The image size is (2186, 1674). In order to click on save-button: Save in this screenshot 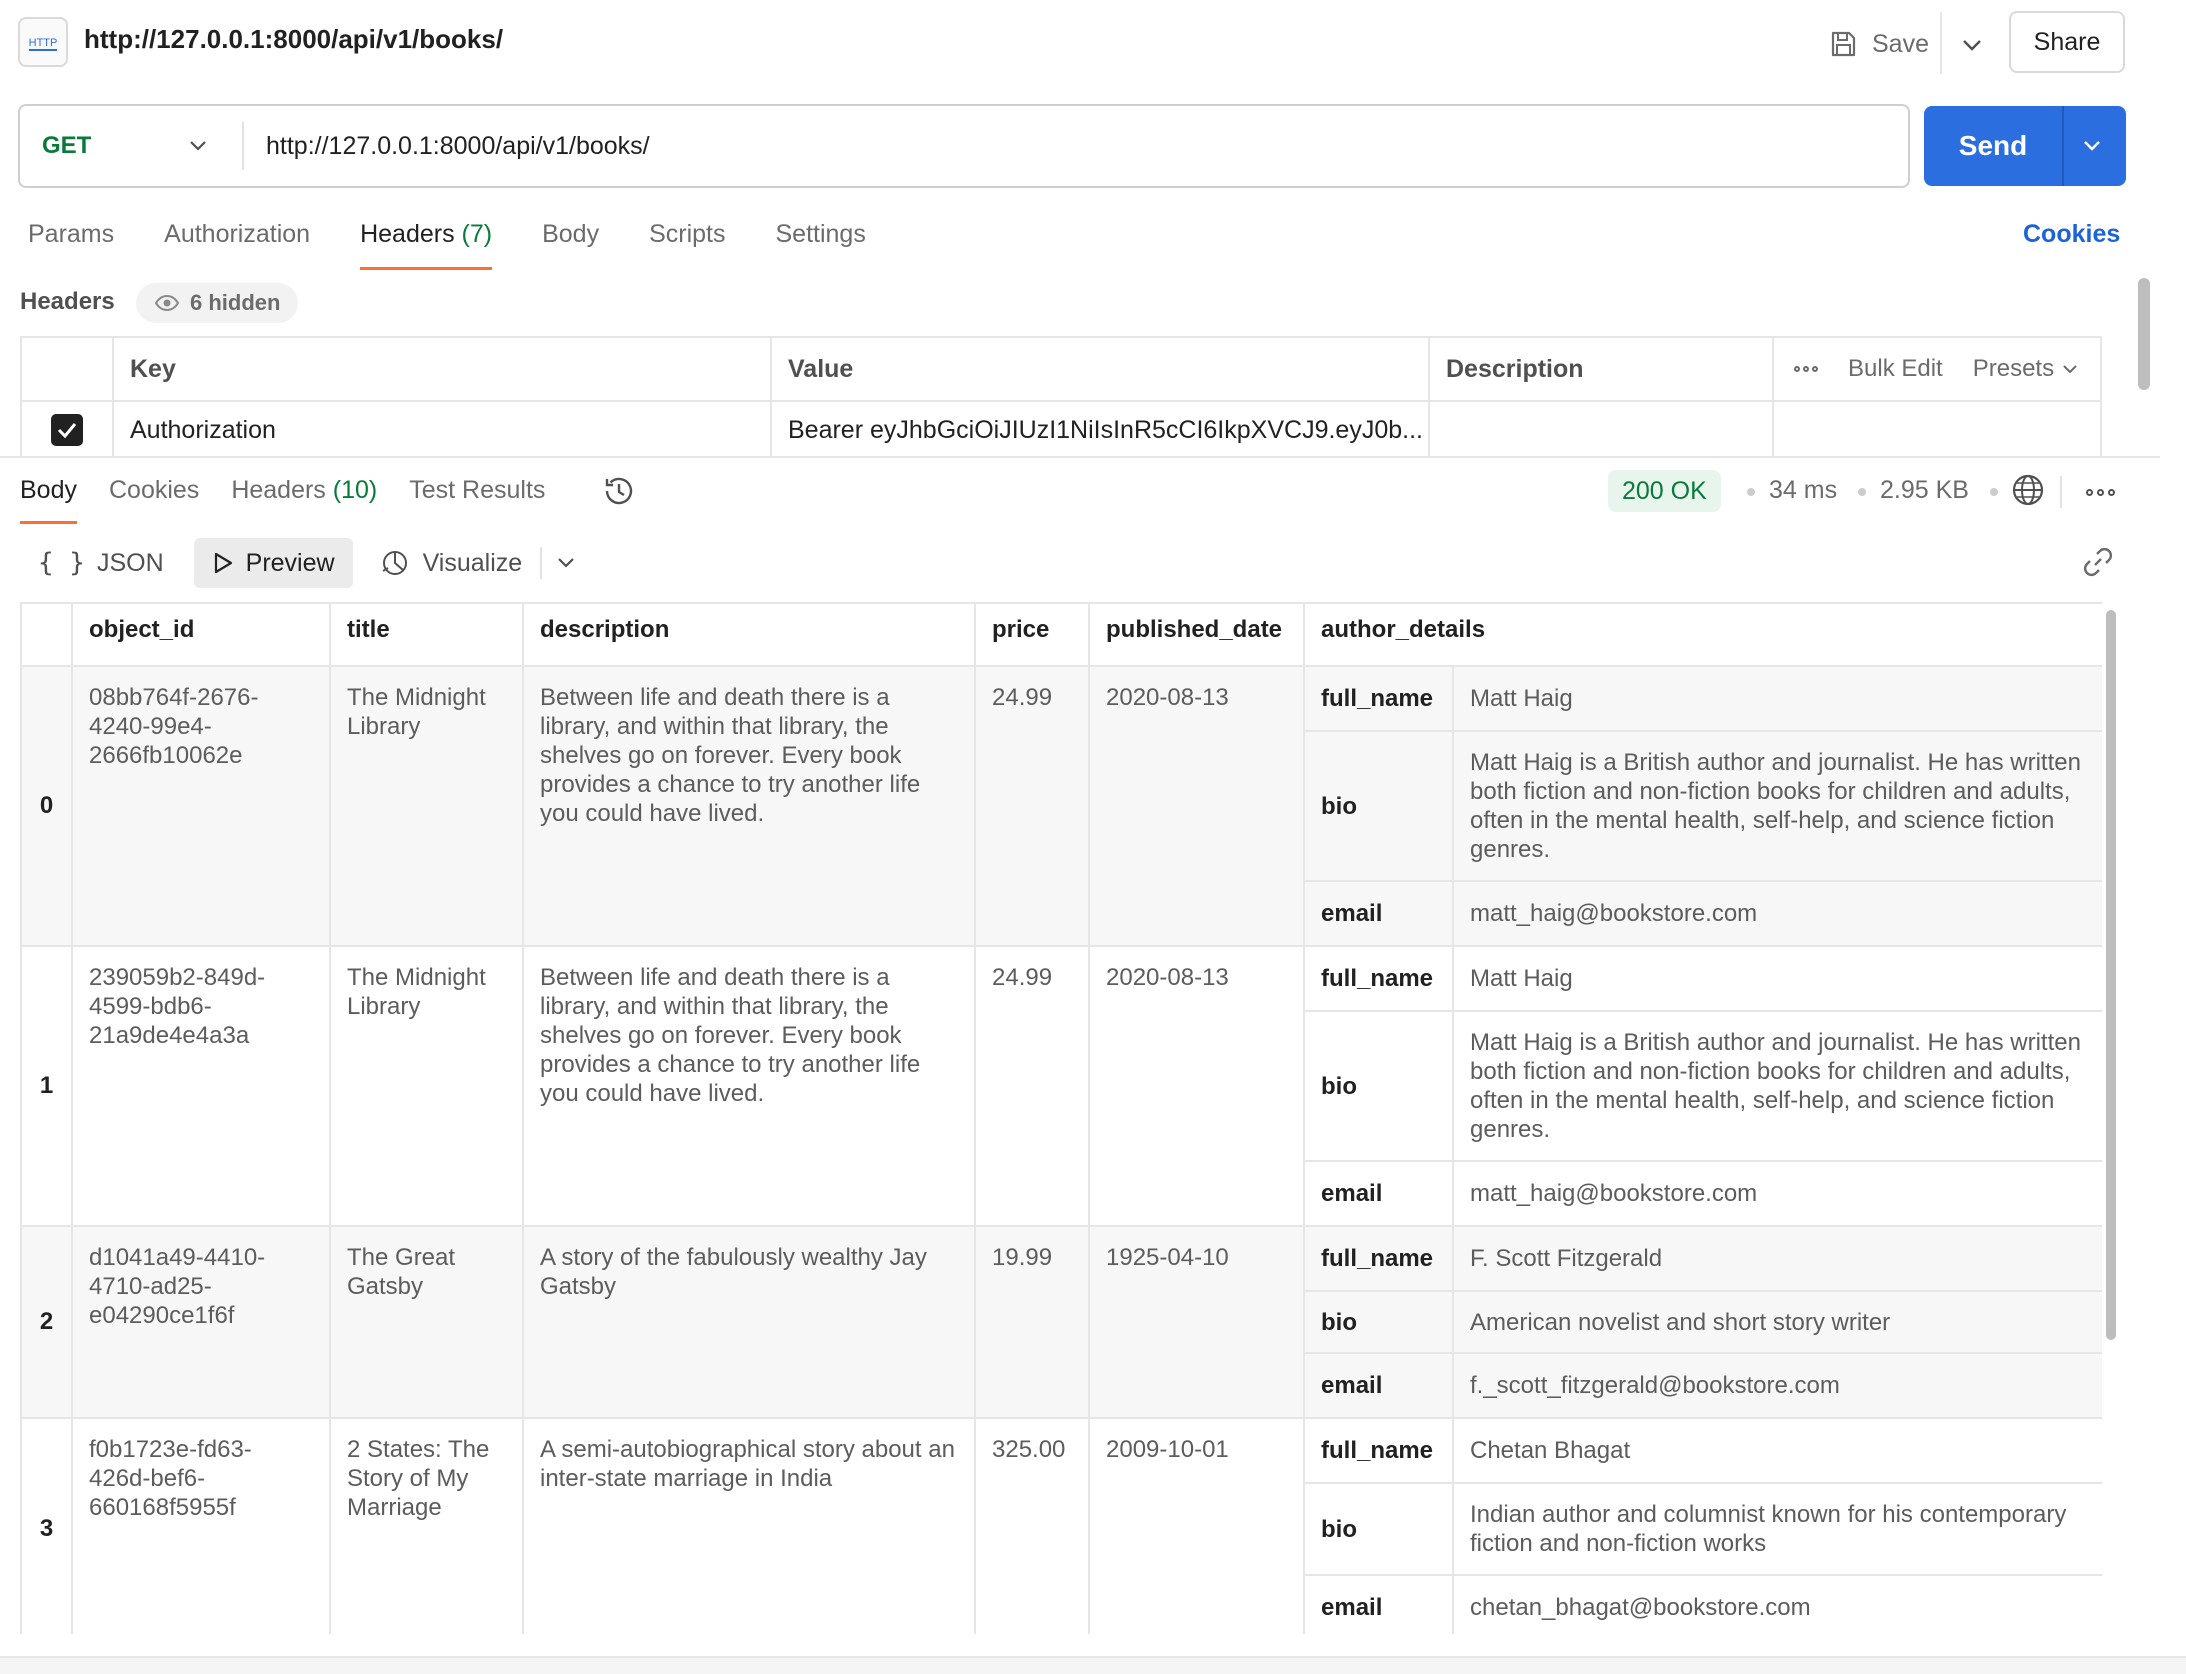, I will do `click(1878, 44)`.